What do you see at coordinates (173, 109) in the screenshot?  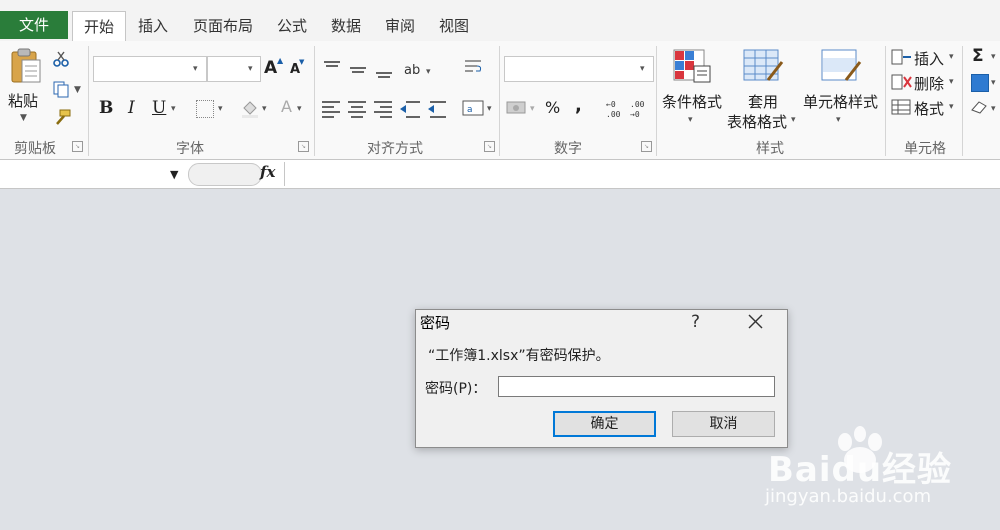 I see `underline-dropdown-icon: ▾` at bounding box center [173, 109].